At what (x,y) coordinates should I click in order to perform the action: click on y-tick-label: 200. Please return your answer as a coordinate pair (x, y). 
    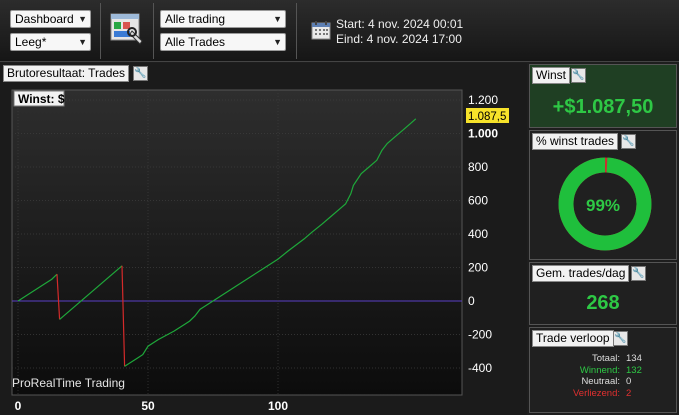
    Looking at the image, I should click on (478, 268).